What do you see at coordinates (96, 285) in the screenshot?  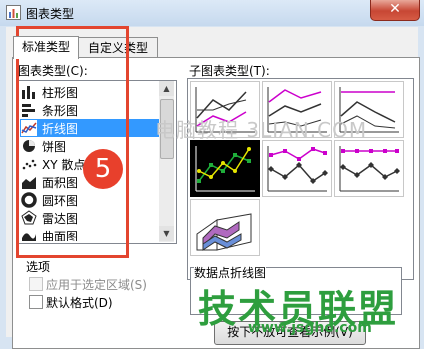 I see `apply-to-selection-label: 应用于选定区域(S)` at bounding box center [96, 285].